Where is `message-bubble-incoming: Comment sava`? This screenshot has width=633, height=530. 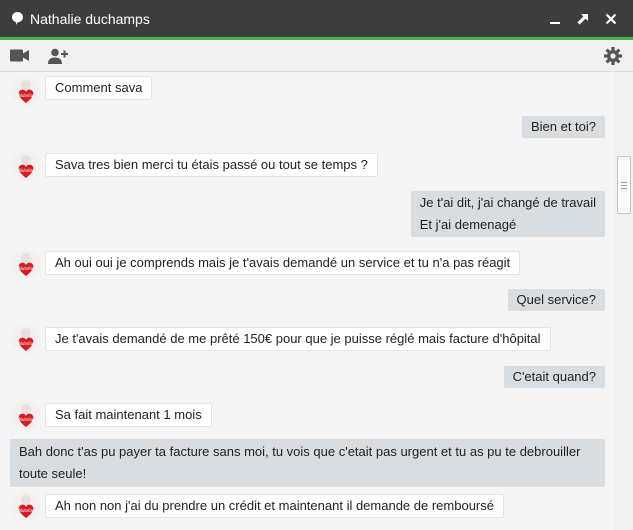
message-bubble-incoming: Comment sava is located at coordinates (99, 88).